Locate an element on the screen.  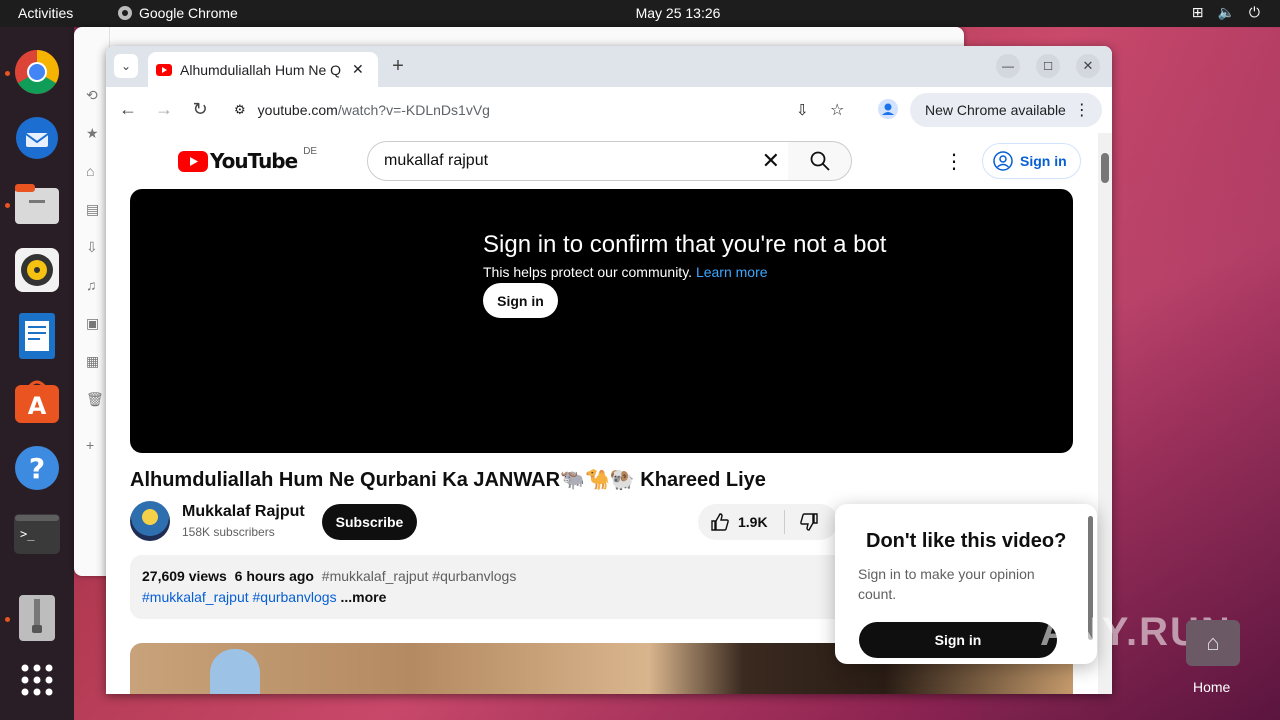
plus-icon: + is located at coordinates (398, 65).